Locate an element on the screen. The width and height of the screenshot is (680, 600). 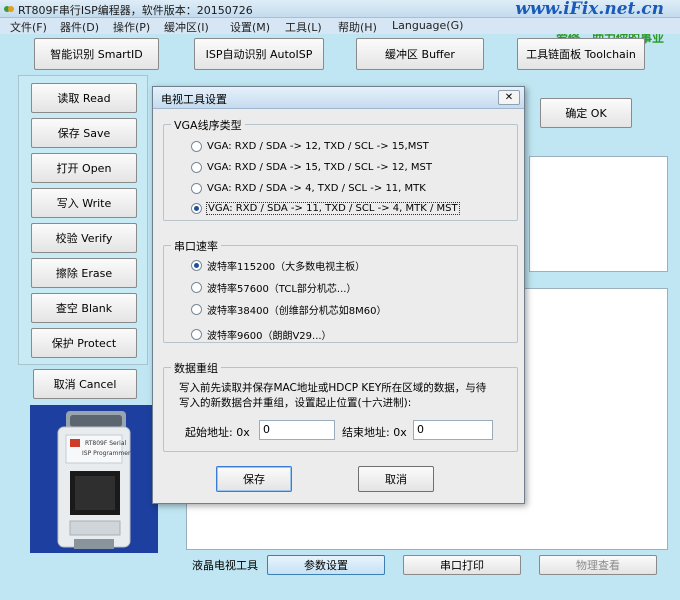
dialog-cancel-button: 取消 is located at coordinates (396, 479).